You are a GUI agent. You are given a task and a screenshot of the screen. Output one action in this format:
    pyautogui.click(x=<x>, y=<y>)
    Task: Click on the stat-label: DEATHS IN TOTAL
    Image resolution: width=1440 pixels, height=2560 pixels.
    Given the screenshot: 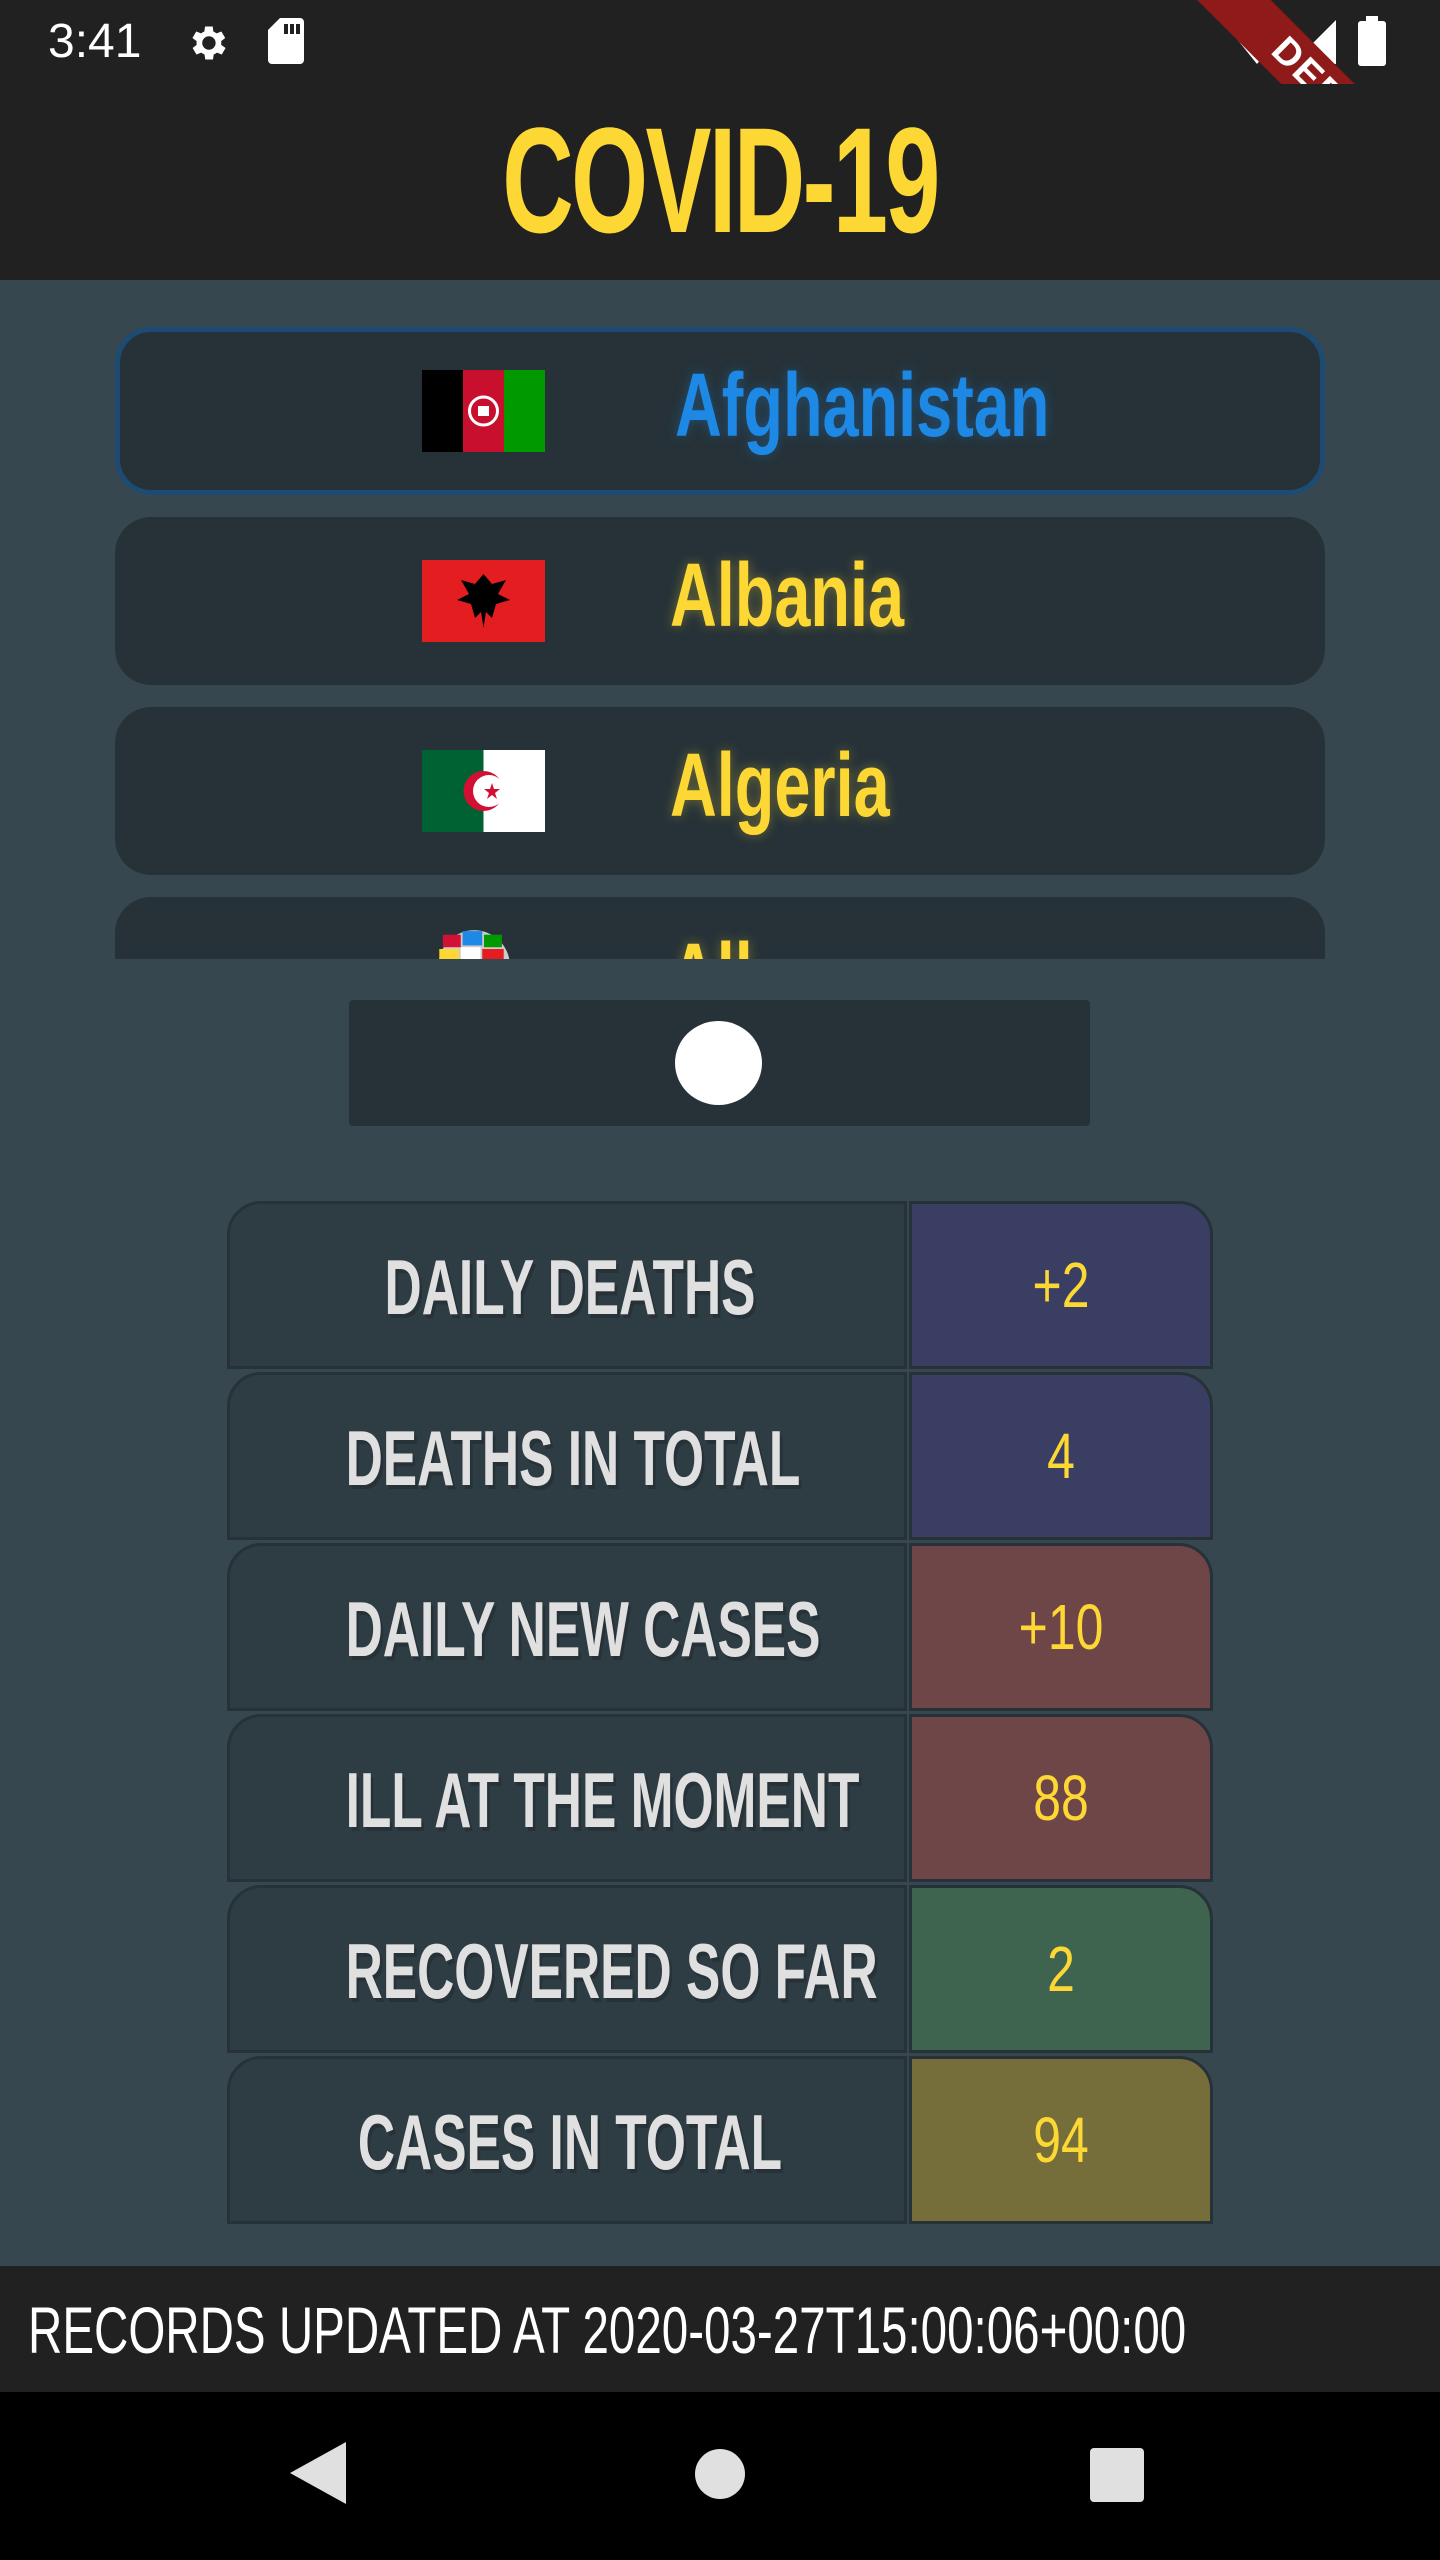 What is the action you would take?
    pyautogui.click(x=573, y=1458)
    